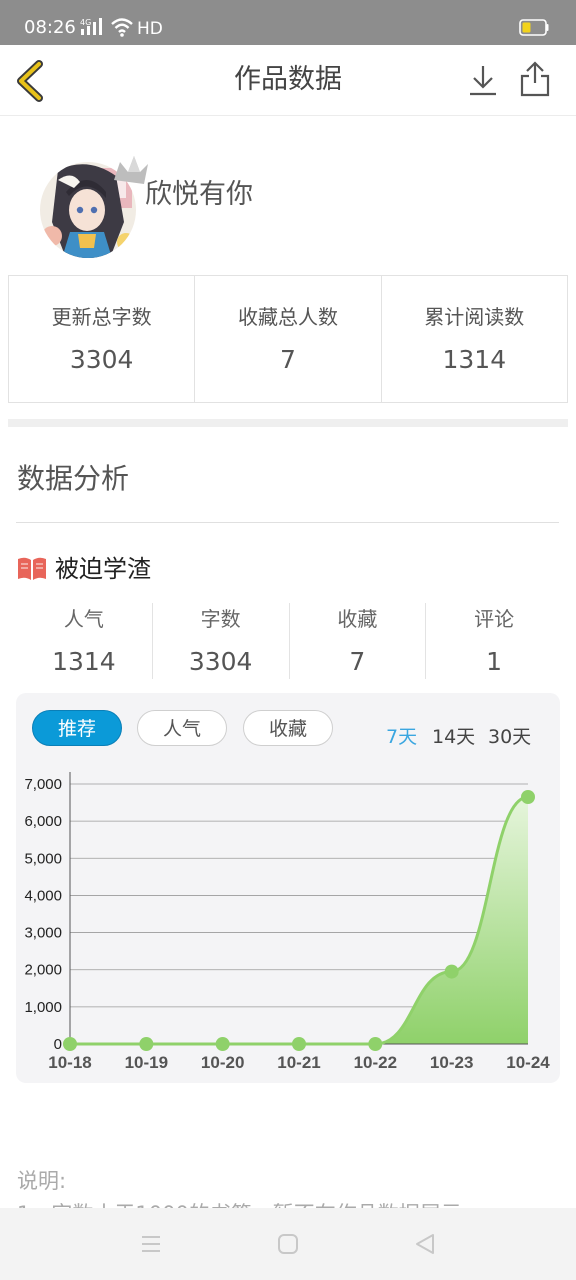 The height and width of the screenshot is (1280, 576). Describe the element at coordinates (84, 641) in the screenshot. I see `book-stat-popularity: 人气 1314` at that location.